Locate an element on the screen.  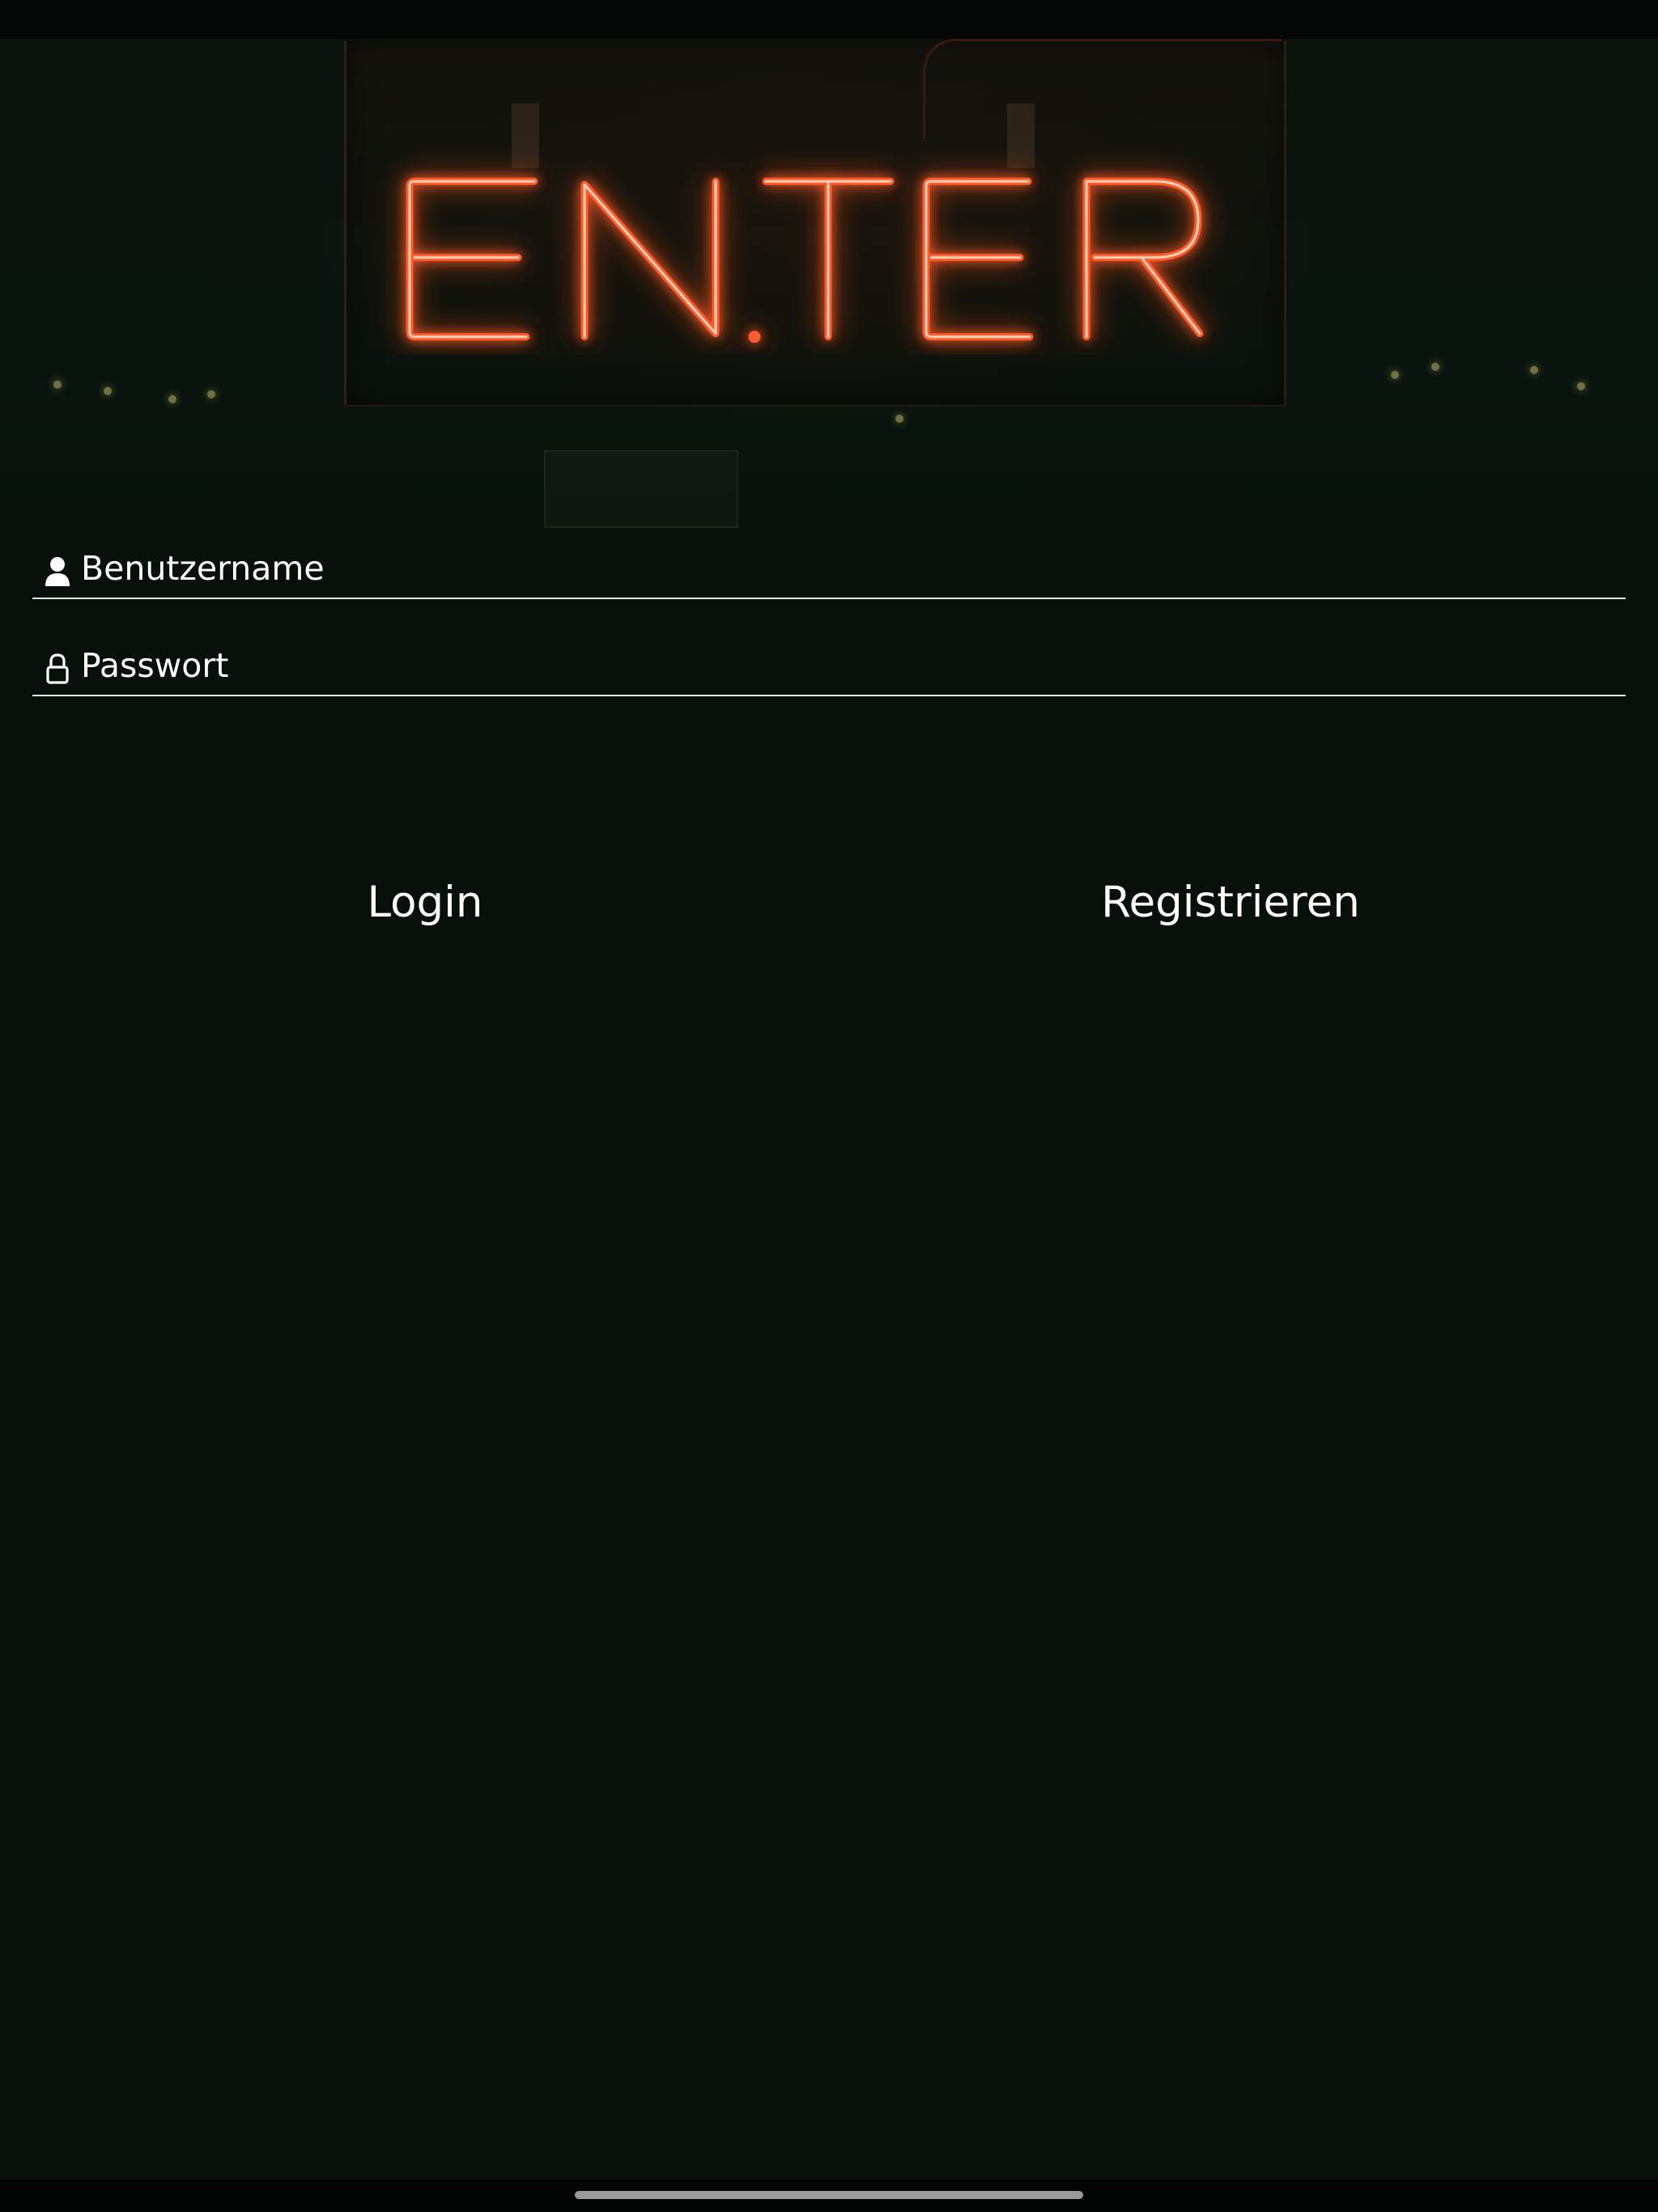
register-button: Registrieren is located at coordinates (1230, 902).